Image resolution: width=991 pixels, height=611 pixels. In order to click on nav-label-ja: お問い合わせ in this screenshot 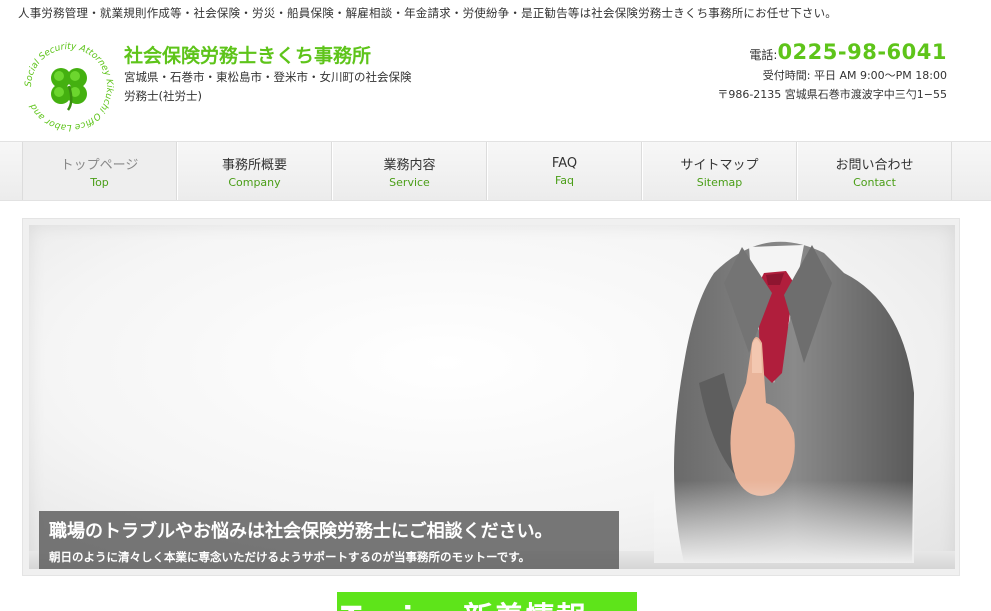, I will do `click(874, 165)`.